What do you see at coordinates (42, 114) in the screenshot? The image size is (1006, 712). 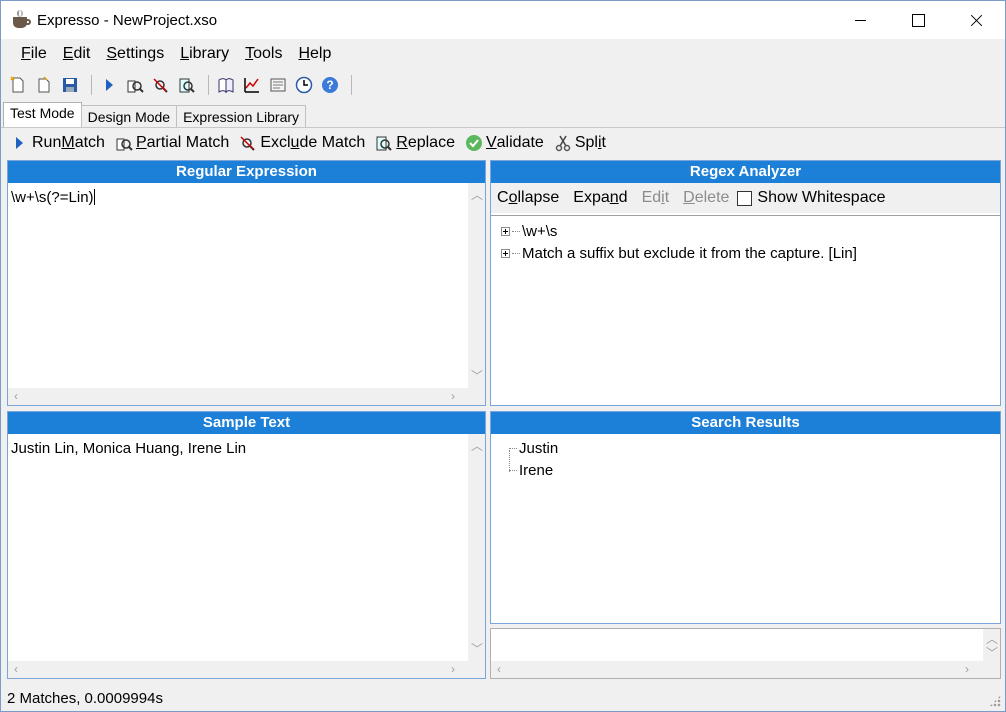 I see `tab-test-mode: Test Mode` at bounding box center [42, 114].